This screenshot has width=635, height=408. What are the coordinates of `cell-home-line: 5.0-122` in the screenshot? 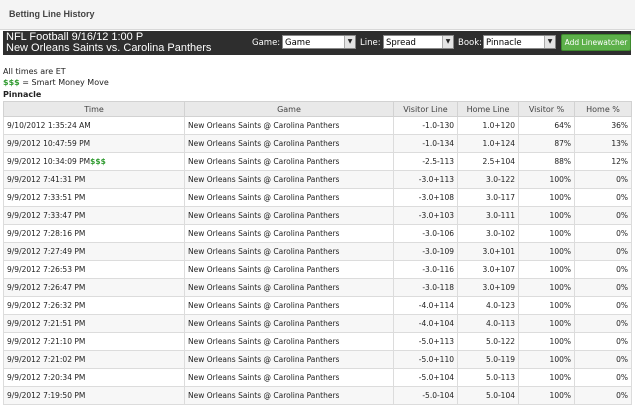 It's located at (488, 341).